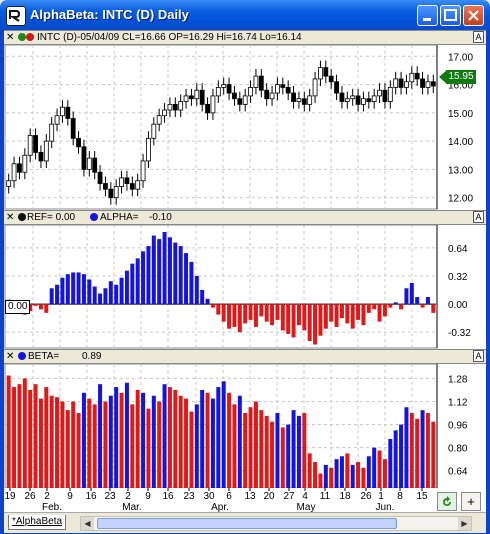 Image resolution: width=490 pixels, height=534 pixels. I want to click on ref-label: REF= 0.00, so click(51, 217).